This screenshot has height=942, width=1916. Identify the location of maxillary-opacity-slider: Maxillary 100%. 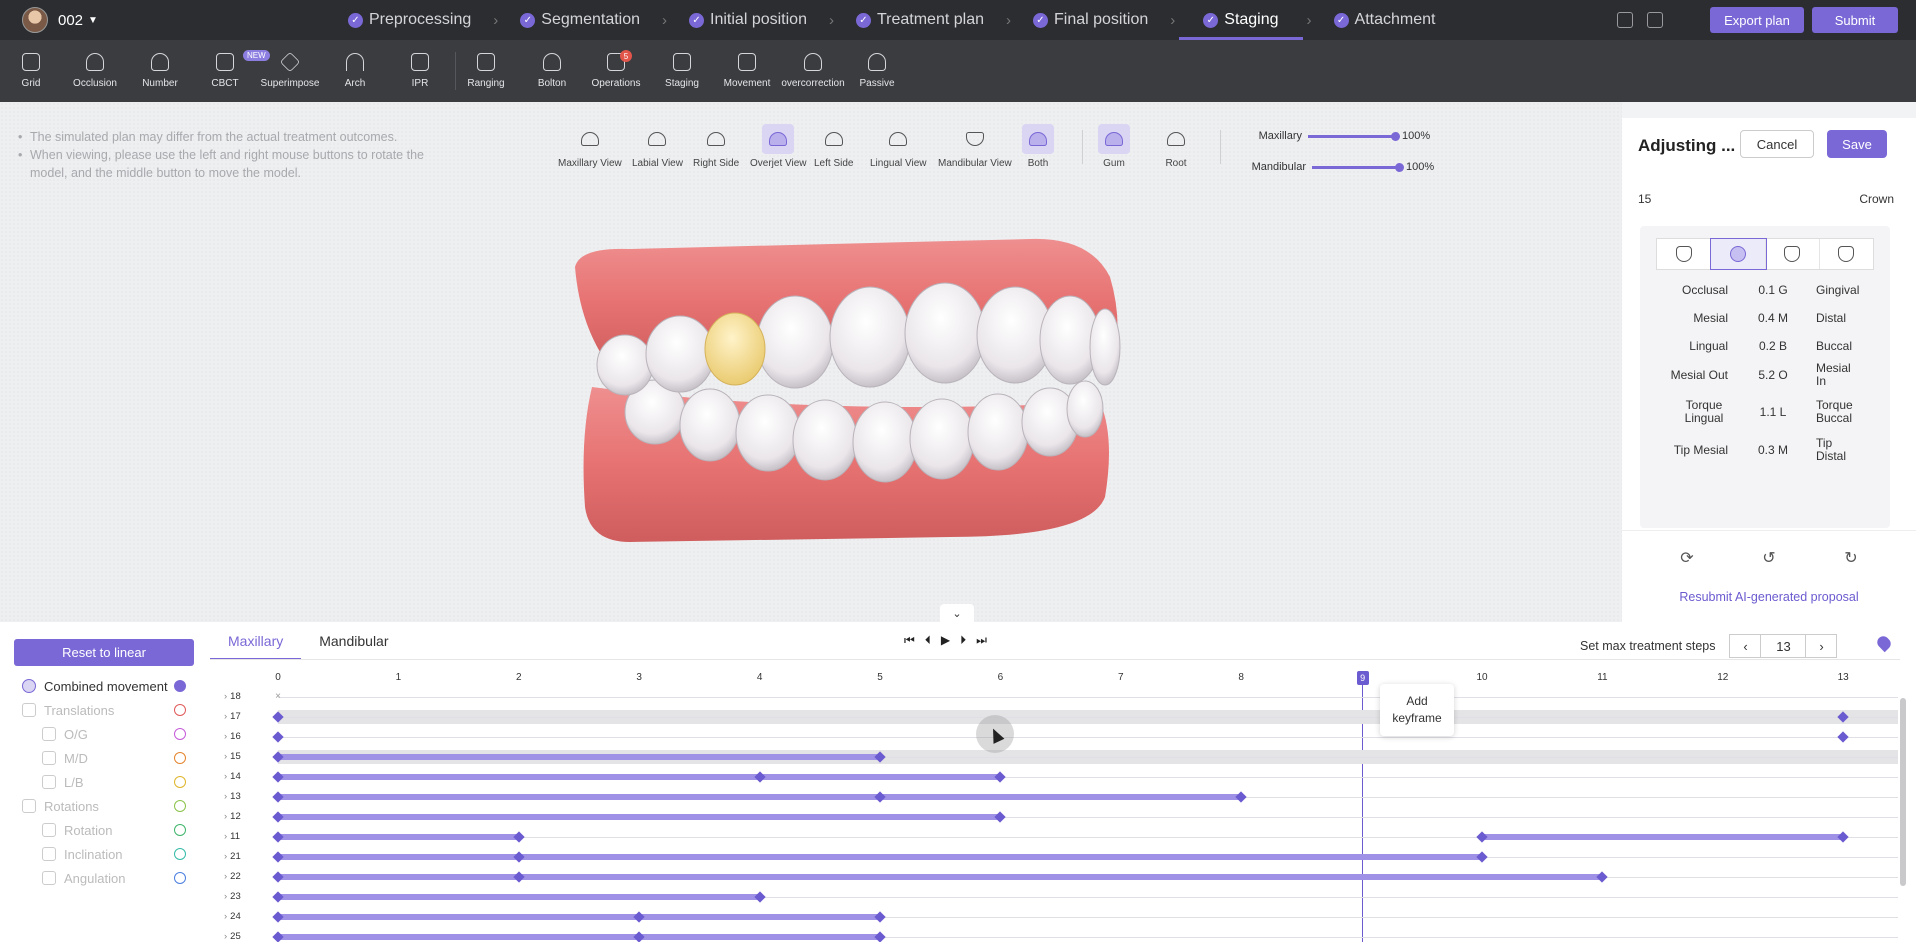
(1337, 136).